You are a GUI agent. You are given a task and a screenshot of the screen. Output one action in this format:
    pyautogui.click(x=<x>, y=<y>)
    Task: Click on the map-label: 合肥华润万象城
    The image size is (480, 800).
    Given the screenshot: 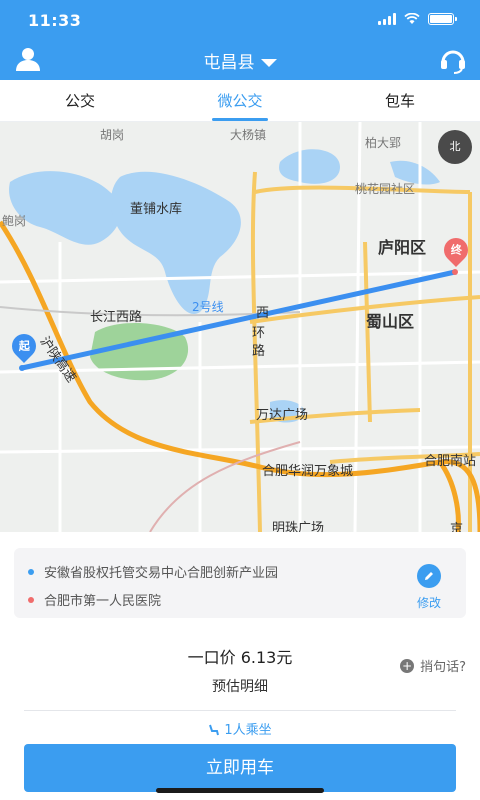 What is the action you would take?
    pyautogui.click(x=308, y=471)
    